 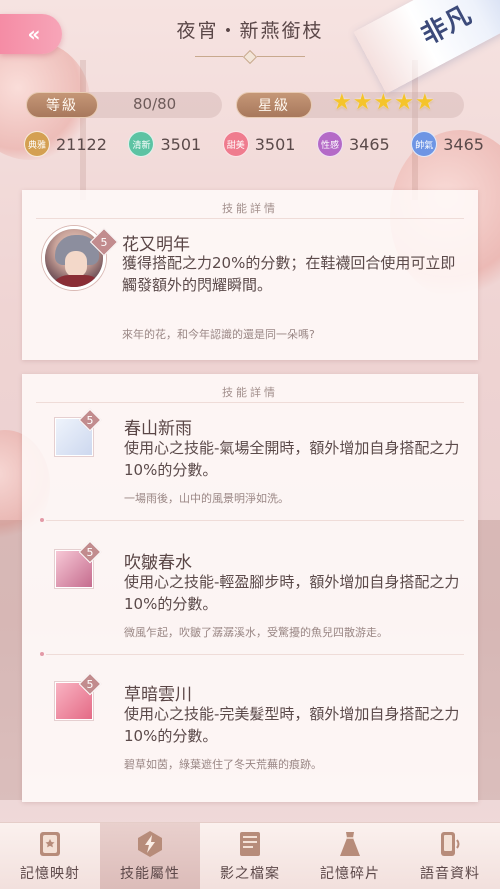 I want to click on rarity-tag: 非凡, so click(x=426, y=47).